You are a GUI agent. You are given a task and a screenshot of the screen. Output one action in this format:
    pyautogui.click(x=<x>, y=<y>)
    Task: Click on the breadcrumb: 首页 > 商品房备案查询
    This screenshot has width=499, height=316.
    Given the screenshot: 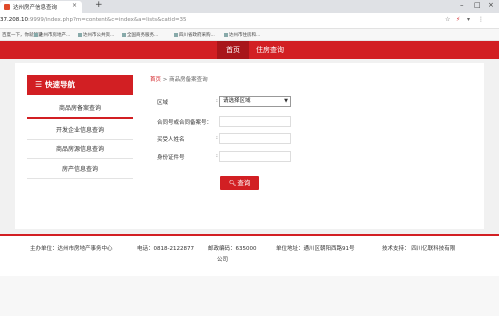 What is the action you would take?
    pyautogui.click(x=179, y=79)
    